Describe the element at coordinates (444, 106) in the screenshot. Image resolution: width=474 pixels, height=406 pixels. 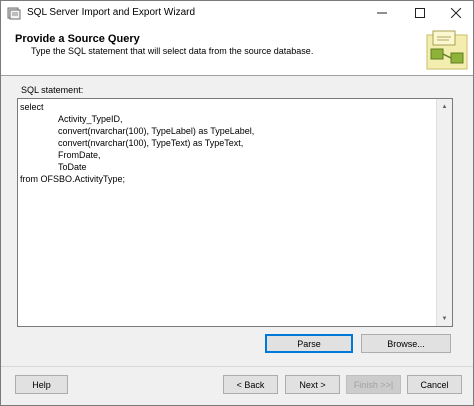
I see `scroll-up-arrow-icon: ▲` at that location.